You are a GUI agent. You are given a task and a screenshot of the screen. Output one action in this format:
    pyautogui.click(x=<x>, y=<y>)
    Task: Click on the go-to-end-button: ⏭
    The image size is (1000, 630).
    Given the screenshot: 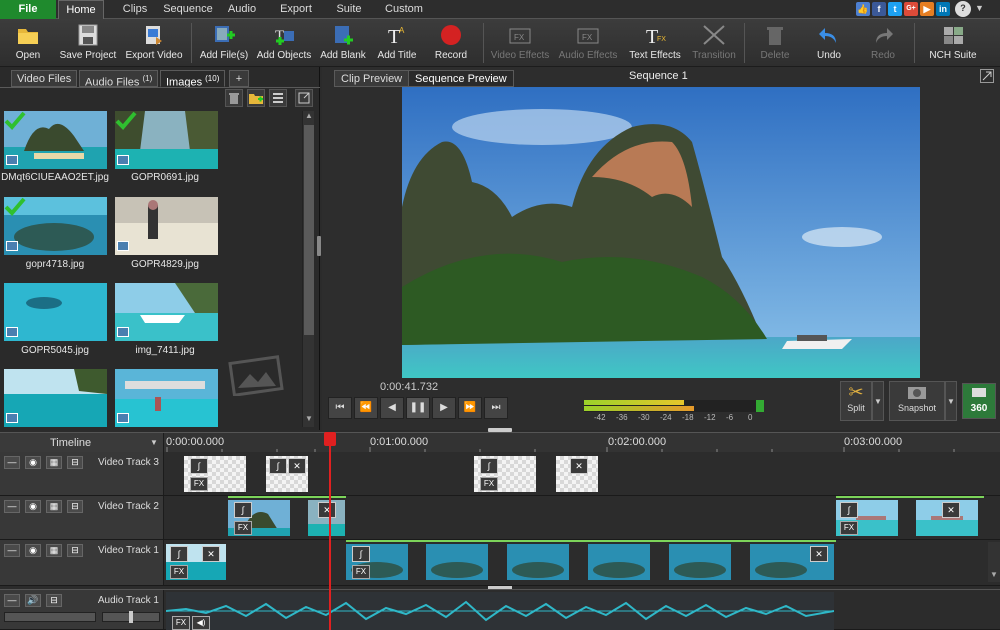 What is the action you would take?
    pyautogui.click(x=496, y=408)
    